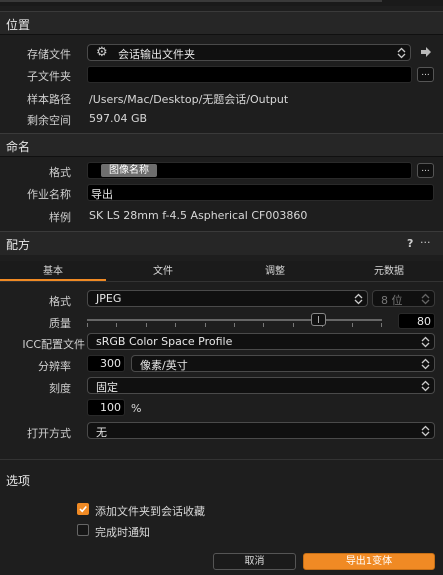  I want to click on tab-label: 基本, so click(53, 271).